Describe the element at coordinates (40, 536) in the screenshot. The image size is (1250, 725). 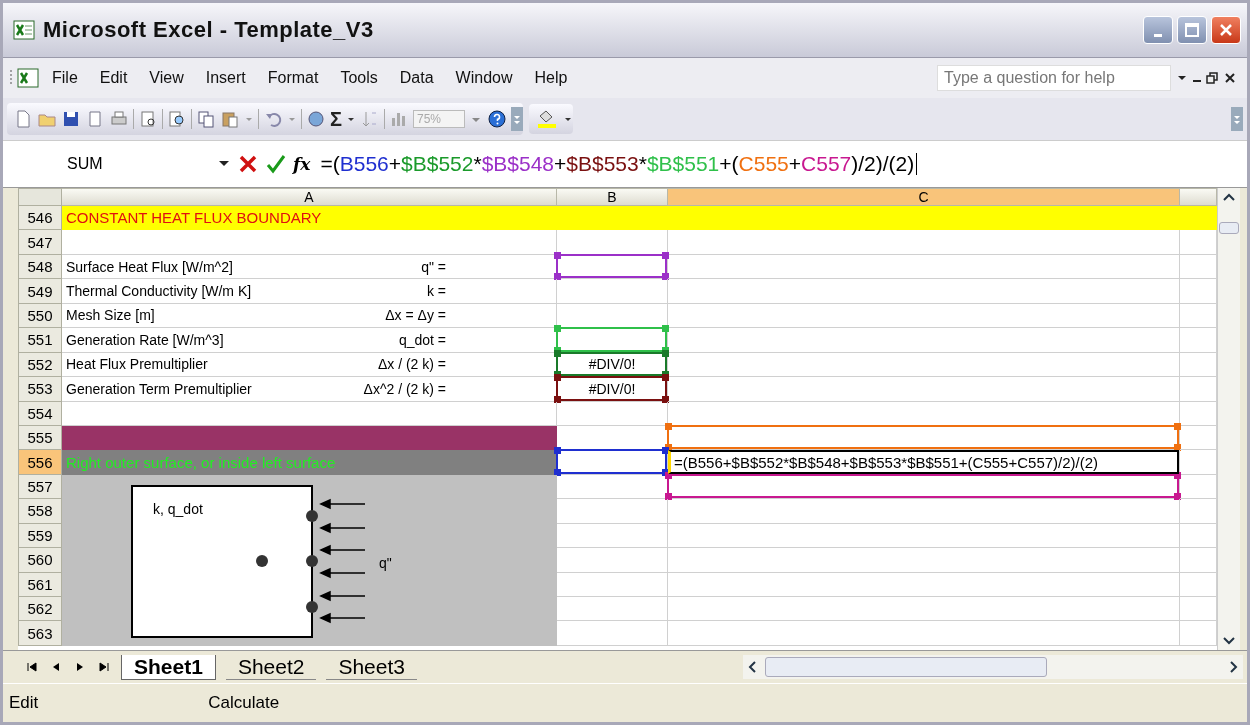
I see `row-header: 559` at that location.